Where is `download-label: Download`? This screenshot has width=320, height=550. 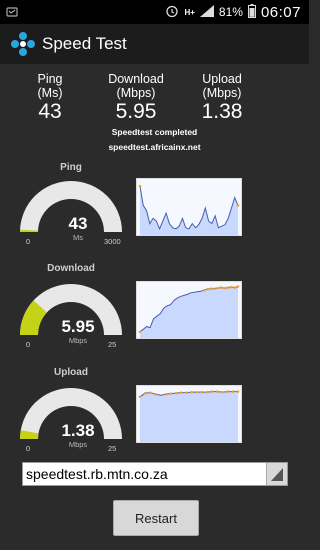 download-label: Download is located at coordinates (136, 79).